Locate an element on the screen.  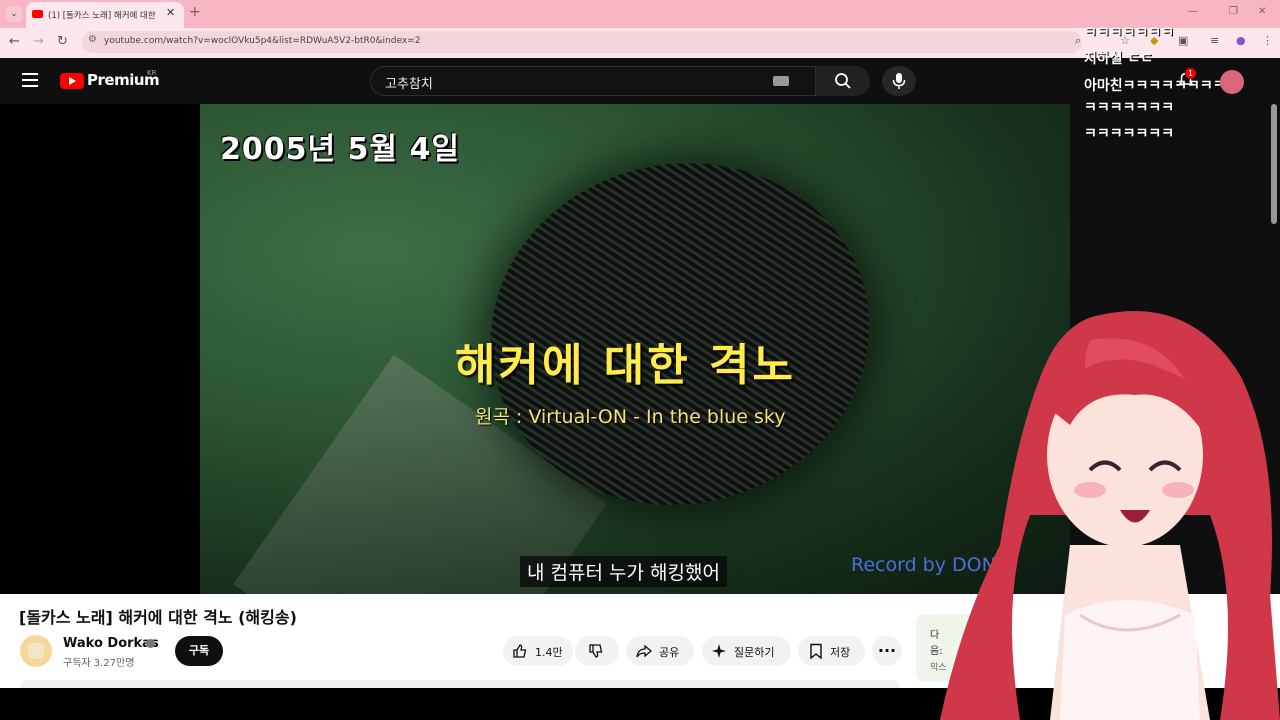
youtube-header: Premium KR 고추참치 is located at coordinates (535, 81).